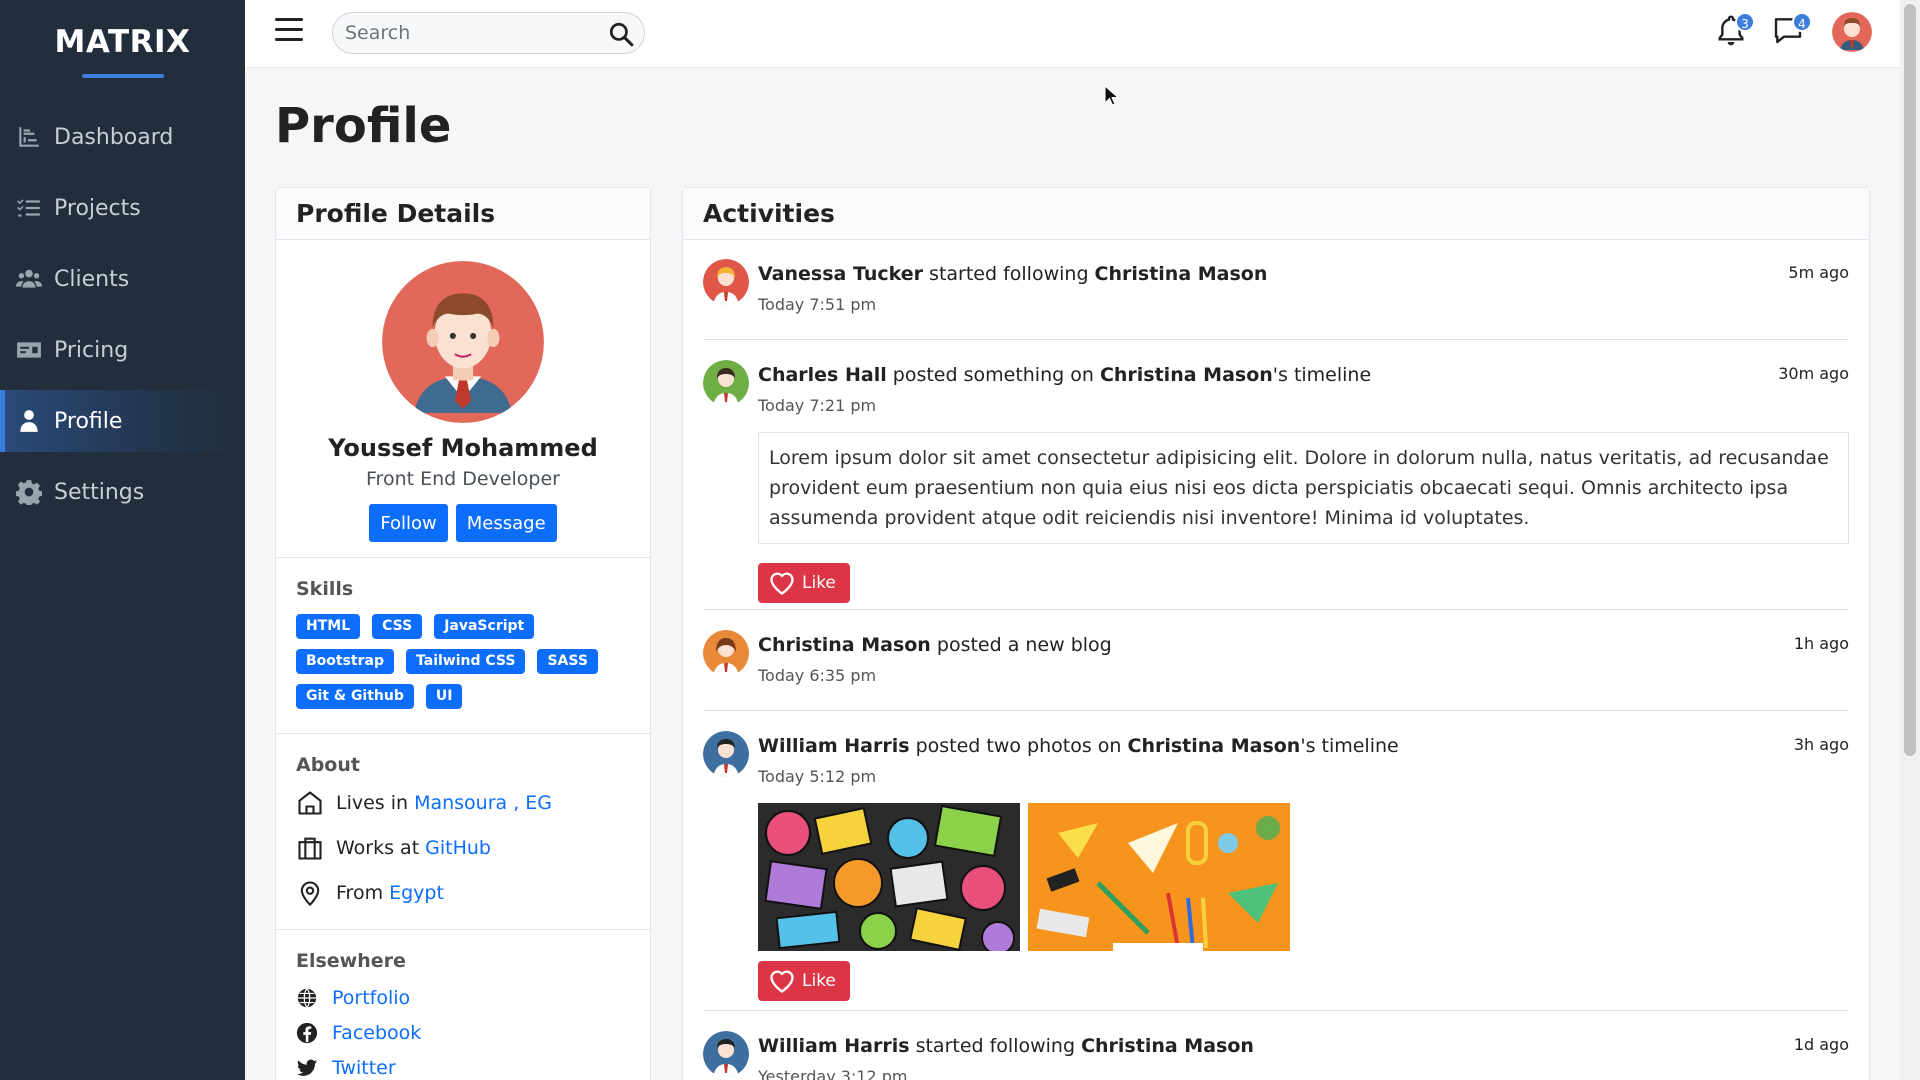 The image size is (1920, 1080). Describe the element at coordinates (1813, 373) in the screenshot. I see `activity-time-ago: 30m ago` at that location.